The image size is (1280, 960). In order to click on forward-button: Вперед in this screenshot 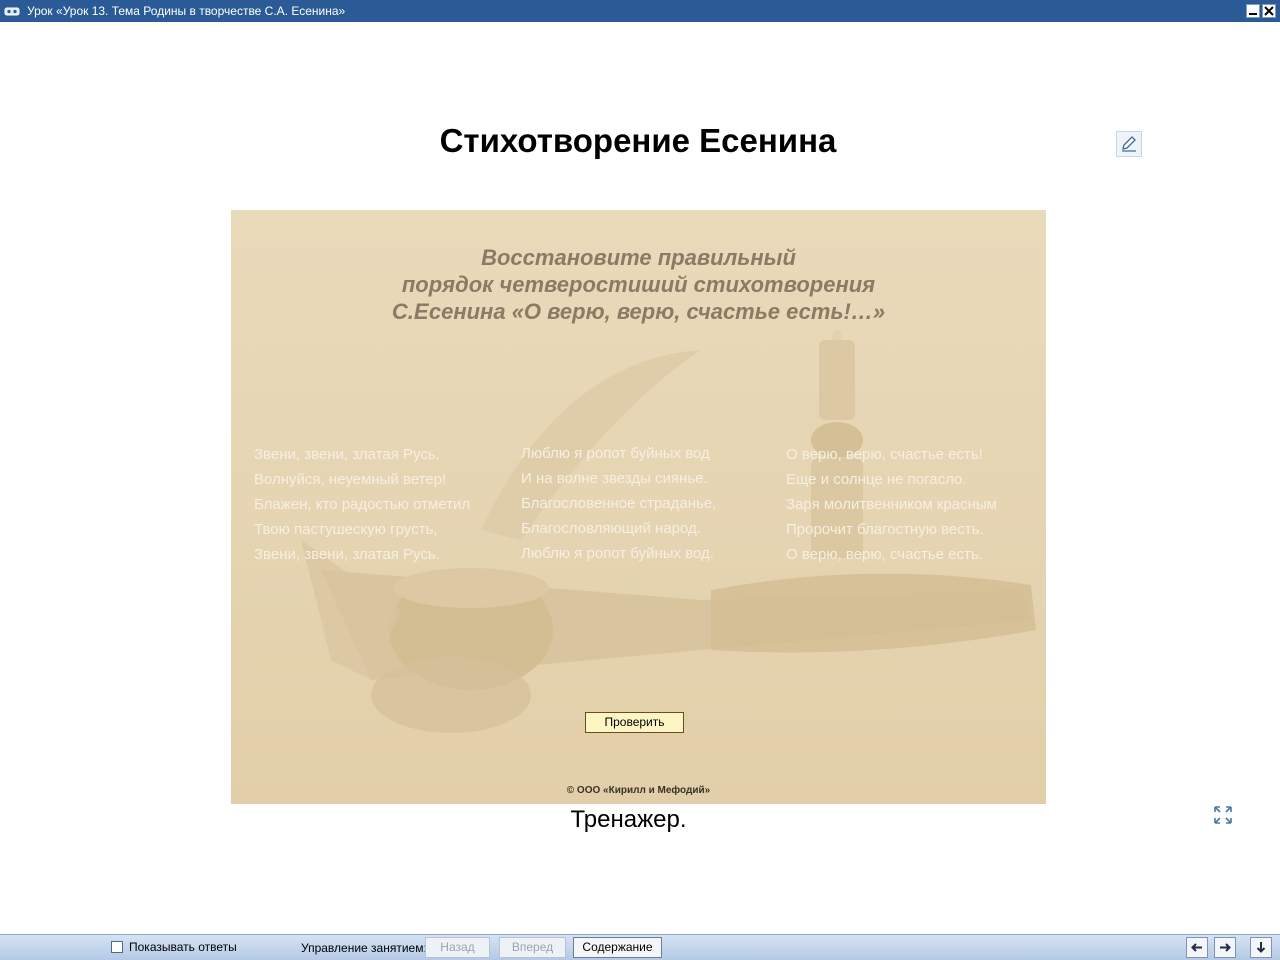, I will do `click(532, 947)`.